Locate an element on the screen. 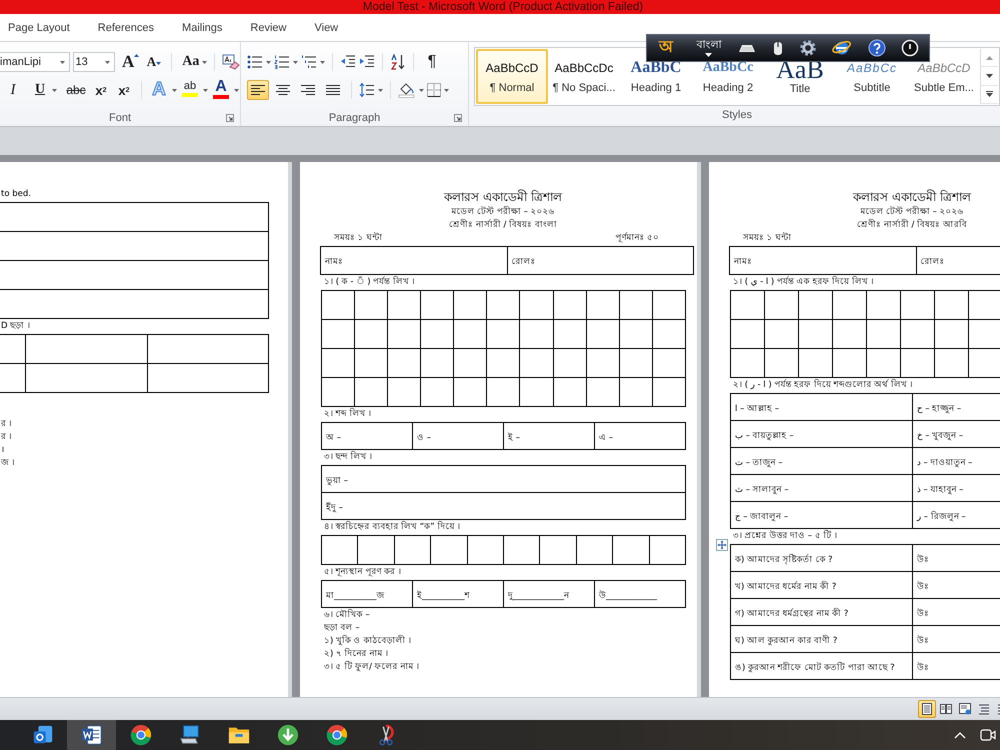 The width and height of the screenshot is (1000, 750). ribbon-tab: Page Layout is located at coordinates (42, 28).